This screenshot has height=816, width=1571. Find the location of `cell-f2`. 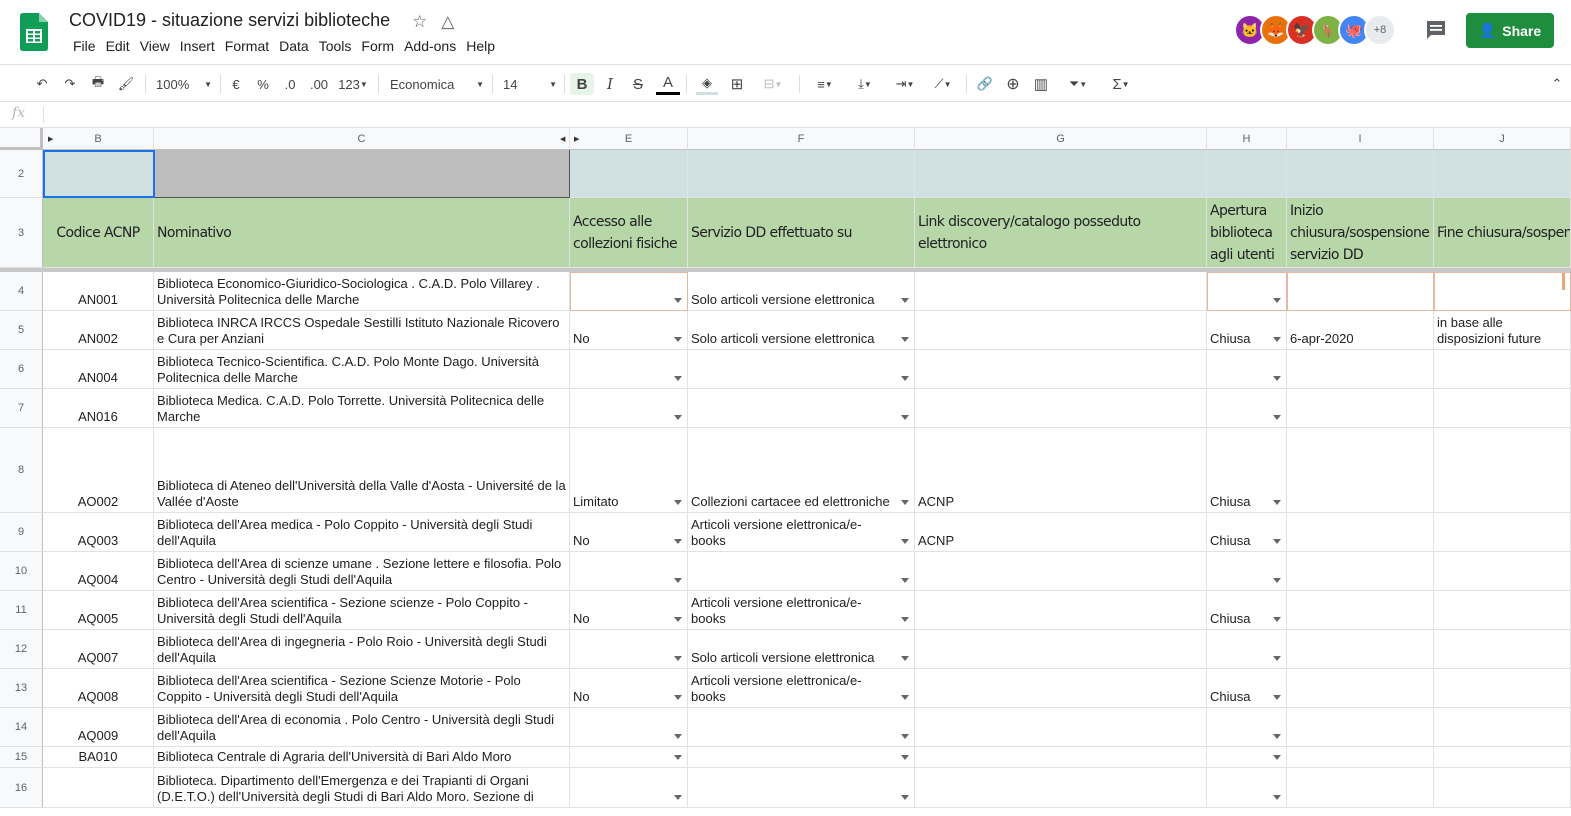

cell-f2 is located at coordinates (801, 174).